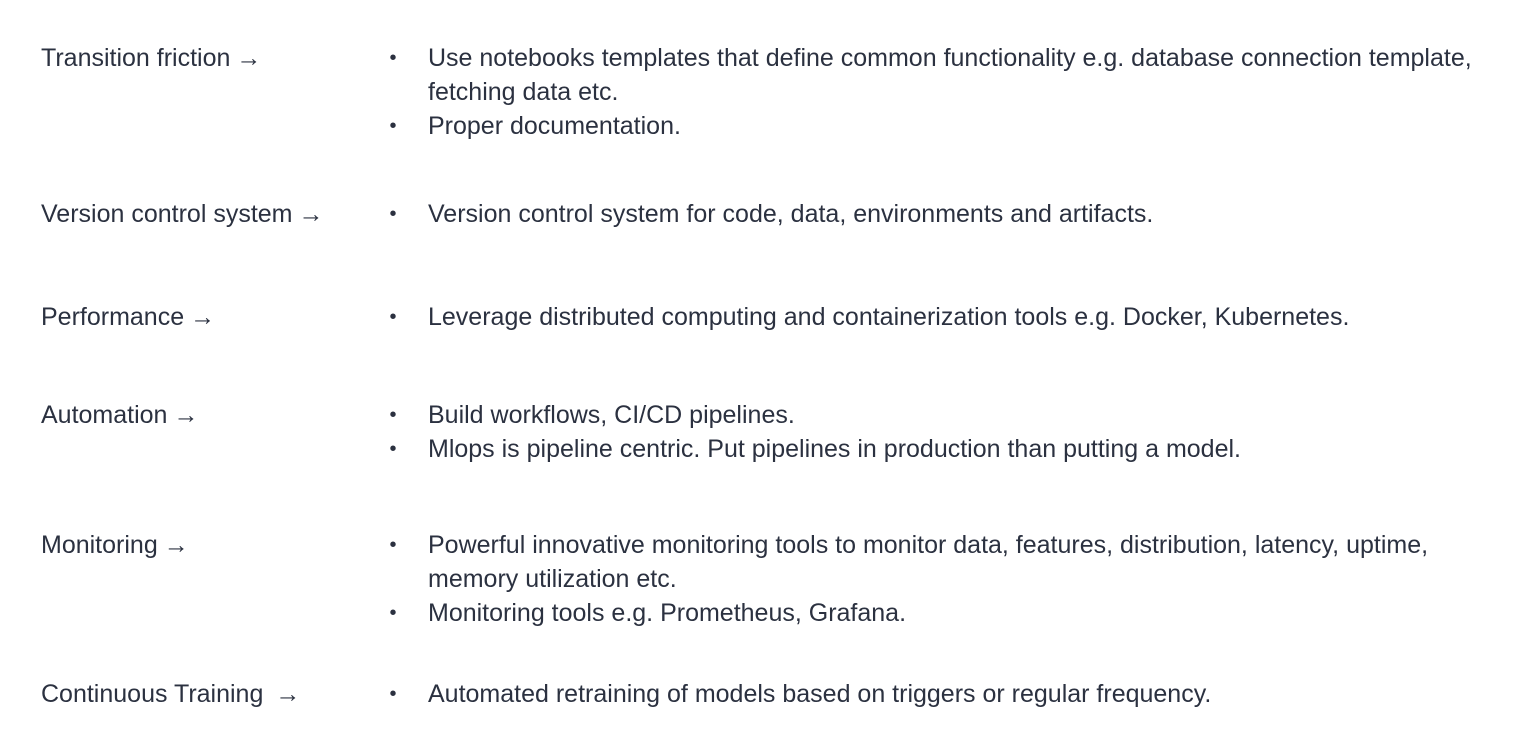 This screenshot has height=732, width=1534. What do you see at coordinates (946, 415) in the screenshot?
I see `list-item: • Build workflows, CI/CD pipelines.` at bounding box center [946, 415].